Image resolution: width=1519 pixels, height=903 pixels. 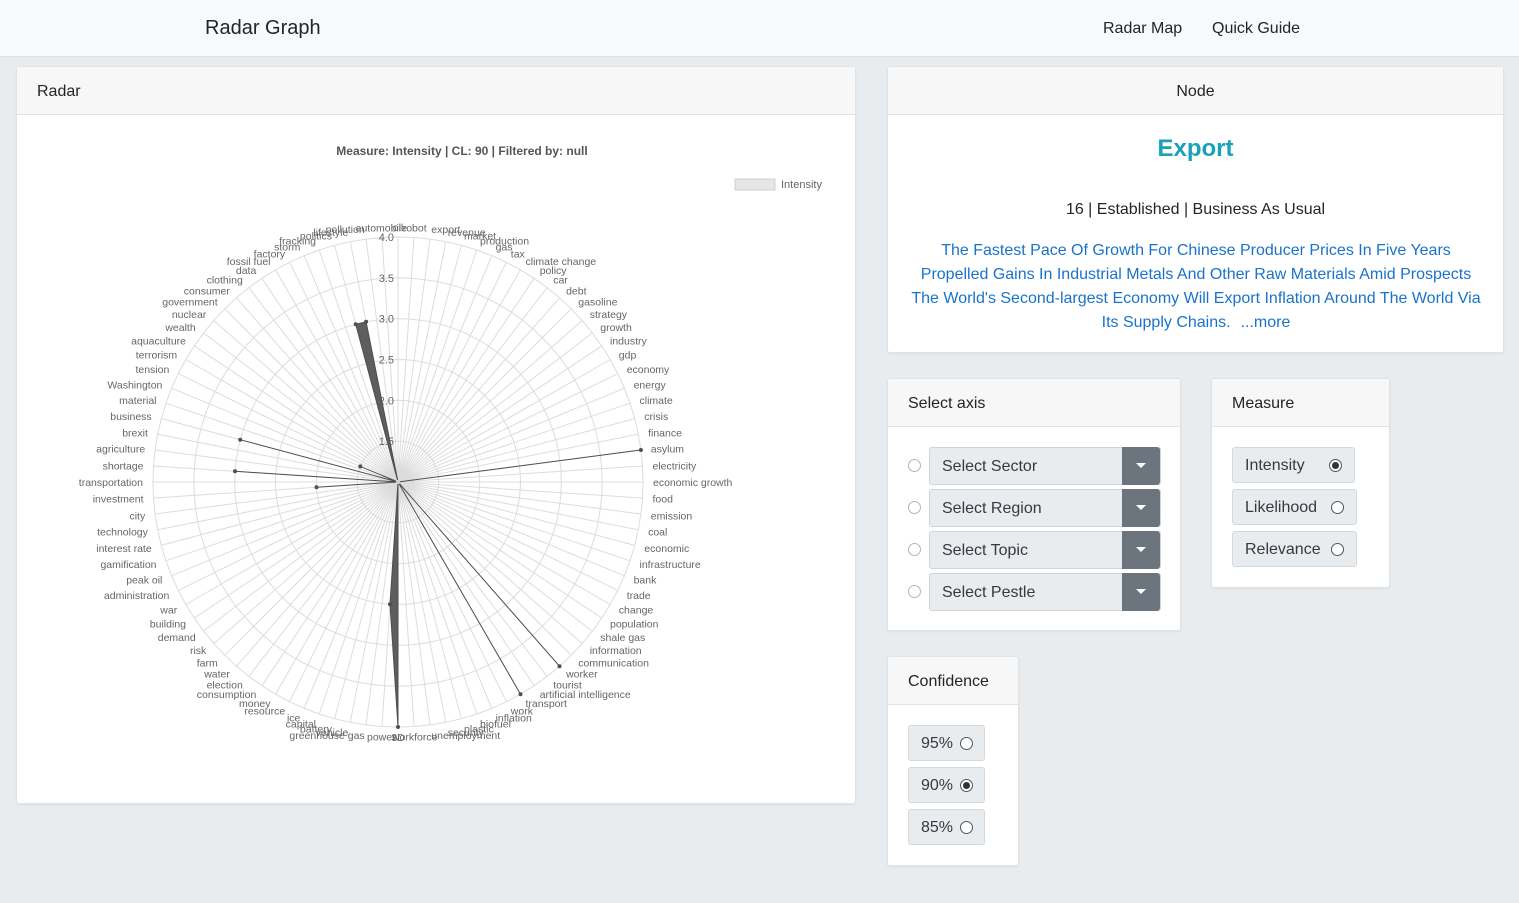 I want to click on category-label: ice, so click(x=294, y=719).